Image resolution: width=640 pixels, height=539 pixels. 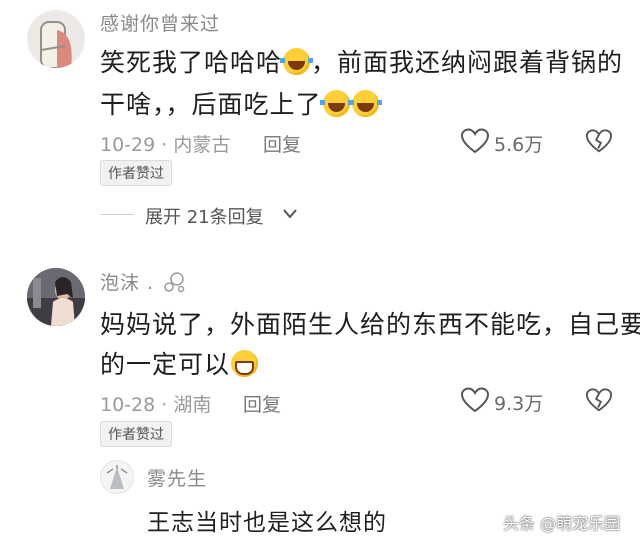 I want to click on watermark: 头条 @萌宠乐园, so click(x=562, y=523).